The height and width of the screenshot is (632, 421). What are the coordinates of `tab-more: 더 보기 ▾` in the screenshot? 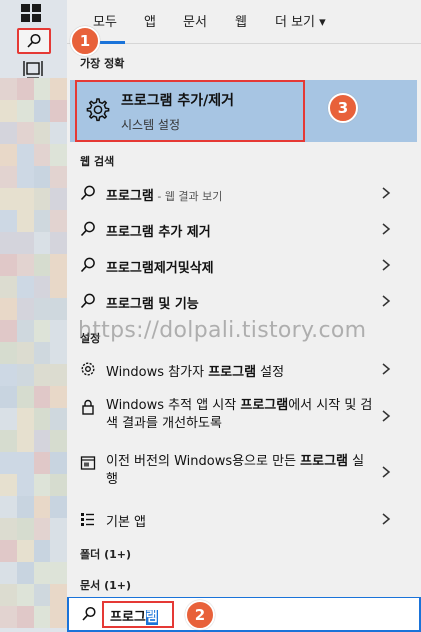 It's located at (300, 20).